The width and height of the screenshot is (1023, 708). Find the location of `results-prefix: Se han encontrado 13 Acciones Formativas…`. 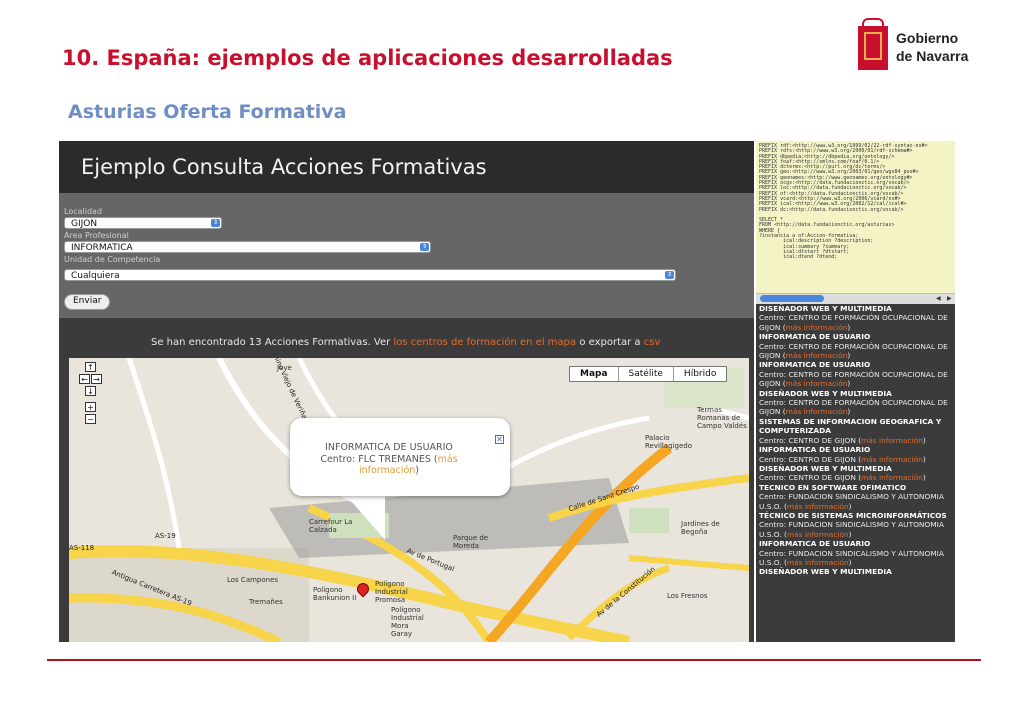

results-prefix: Se han encontrado 13 Acciones Formativas… is located at coordinates (272, 342).